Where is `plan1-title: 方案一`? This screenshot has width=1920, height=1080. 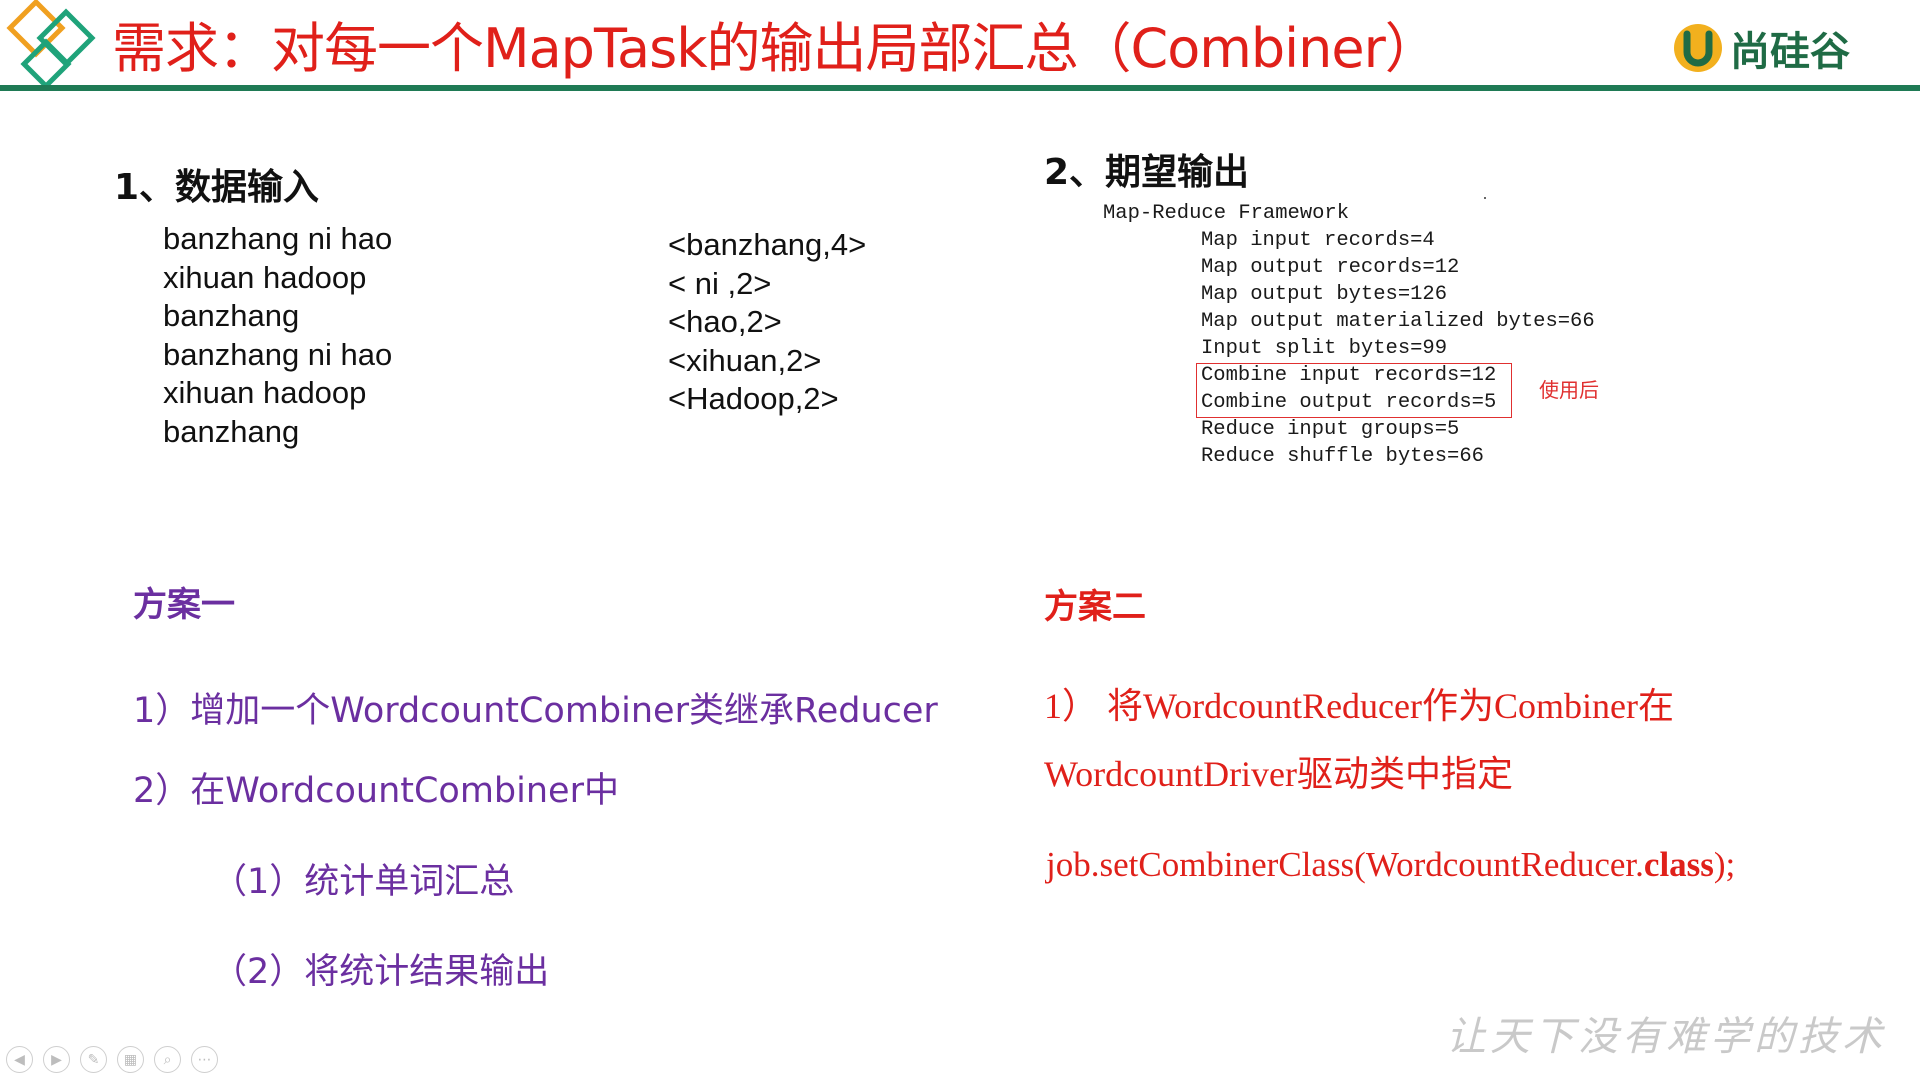
plan1-title: 方案一 is located at coordinates (184, 605).